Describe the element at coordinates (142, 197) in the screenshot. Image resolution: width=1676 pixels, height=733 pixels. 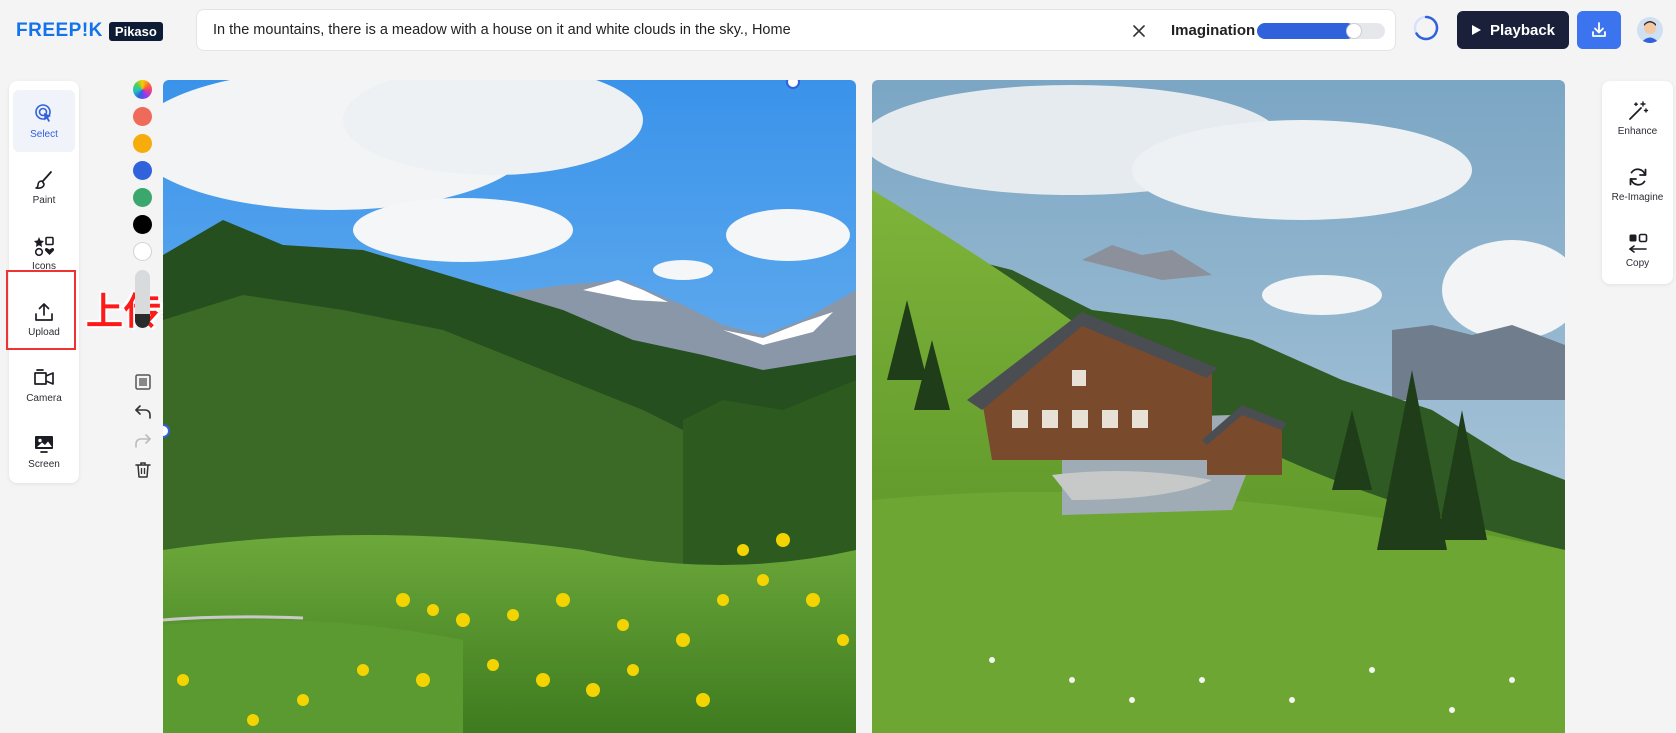
I see `color-swatch-green` at that location.